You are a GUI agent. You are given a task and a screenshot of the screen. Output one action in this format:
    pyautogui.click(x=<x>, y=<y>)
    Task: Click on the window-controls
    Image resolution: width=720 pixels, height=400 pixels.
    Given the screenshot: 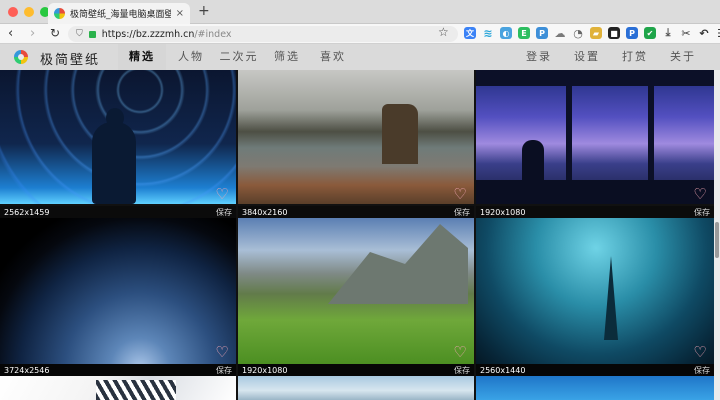 What is the action you would take?
    pyautogui.click(x=29, y=12)
    